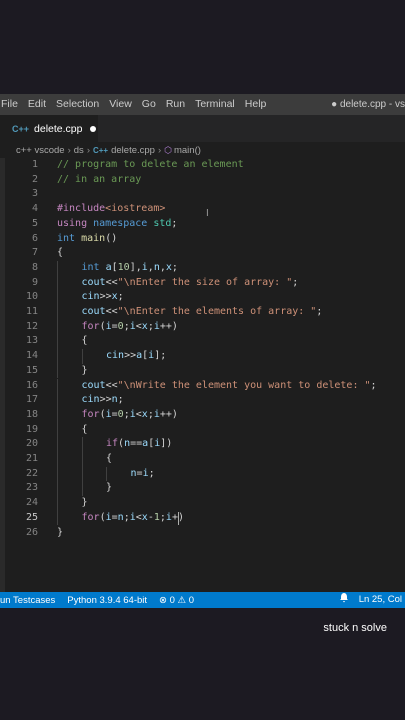 Image resolution: width=405 pixels, height=720 pixels. I want to click on code-line: 8 int a[10],i,n,x;, so click(202, 268).